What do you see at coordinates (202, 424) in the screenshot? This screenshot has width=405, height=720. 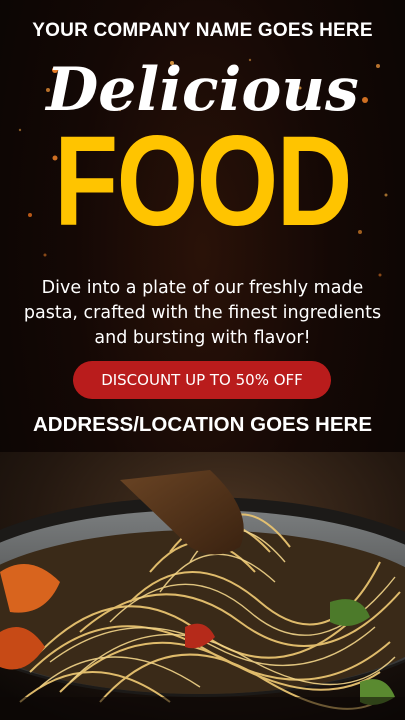 I see `address-text: ADDRESS/LOCATION GOES HERE` at bounding box center [202, 424].